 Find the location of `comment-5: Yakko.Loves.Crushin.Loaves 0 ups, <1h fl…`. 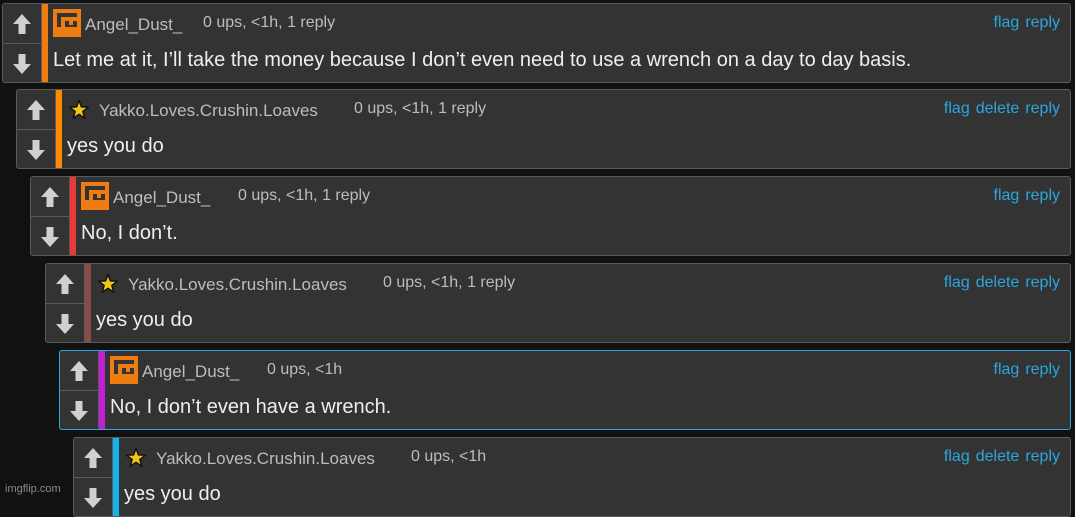

comment-5: Yakko.Loves.Crushin.Loaves 0 ups, <1h fl… is located at coordinates (572, 477).